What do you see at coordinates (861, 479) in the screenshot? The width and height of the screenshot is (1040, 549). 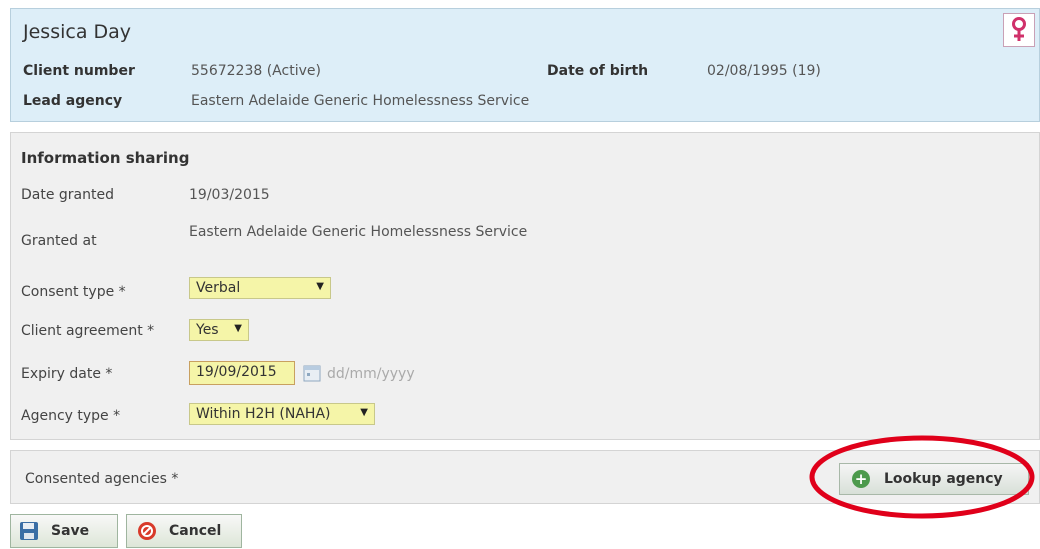 I see `plus-icon: +` at bounding box center [861, 479].